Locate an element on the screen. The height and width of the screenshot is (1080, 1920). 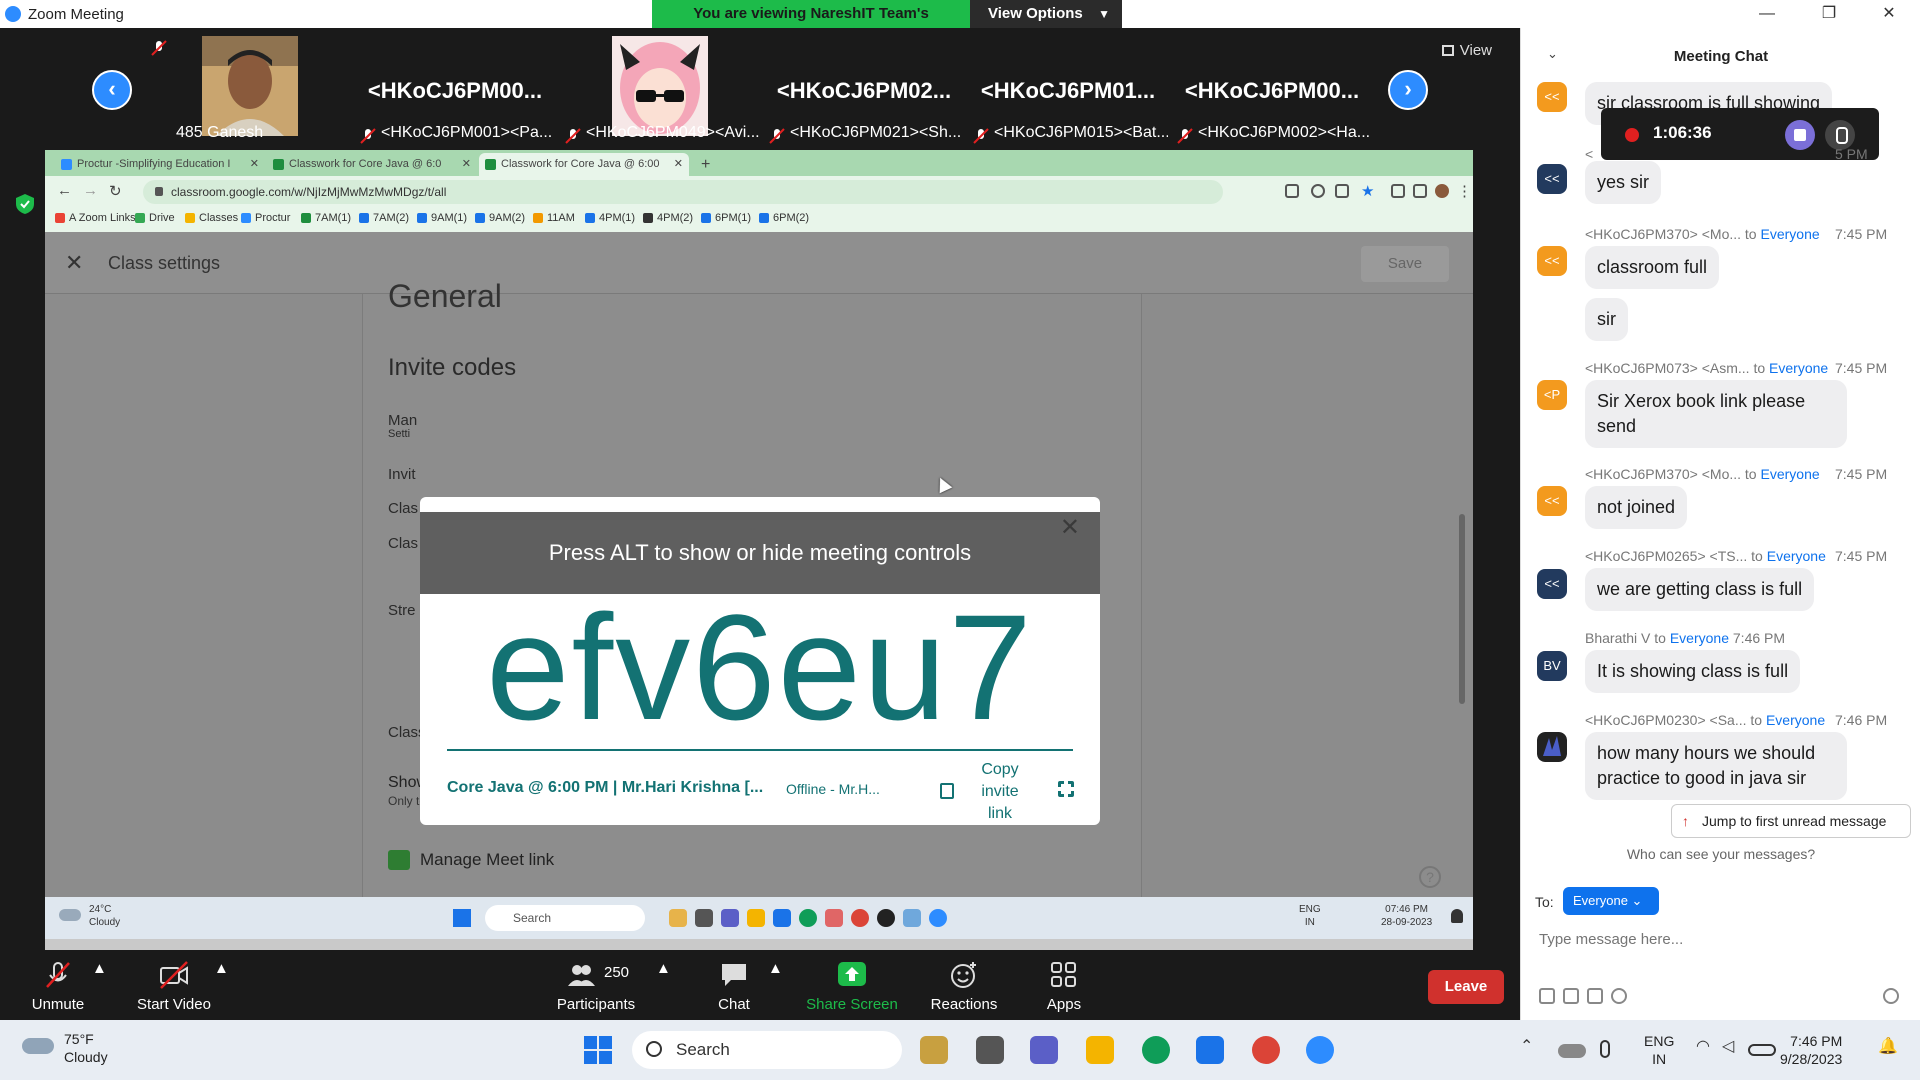
notification-bell-icon: 🔔 is located at coordinates (1892, 1050).